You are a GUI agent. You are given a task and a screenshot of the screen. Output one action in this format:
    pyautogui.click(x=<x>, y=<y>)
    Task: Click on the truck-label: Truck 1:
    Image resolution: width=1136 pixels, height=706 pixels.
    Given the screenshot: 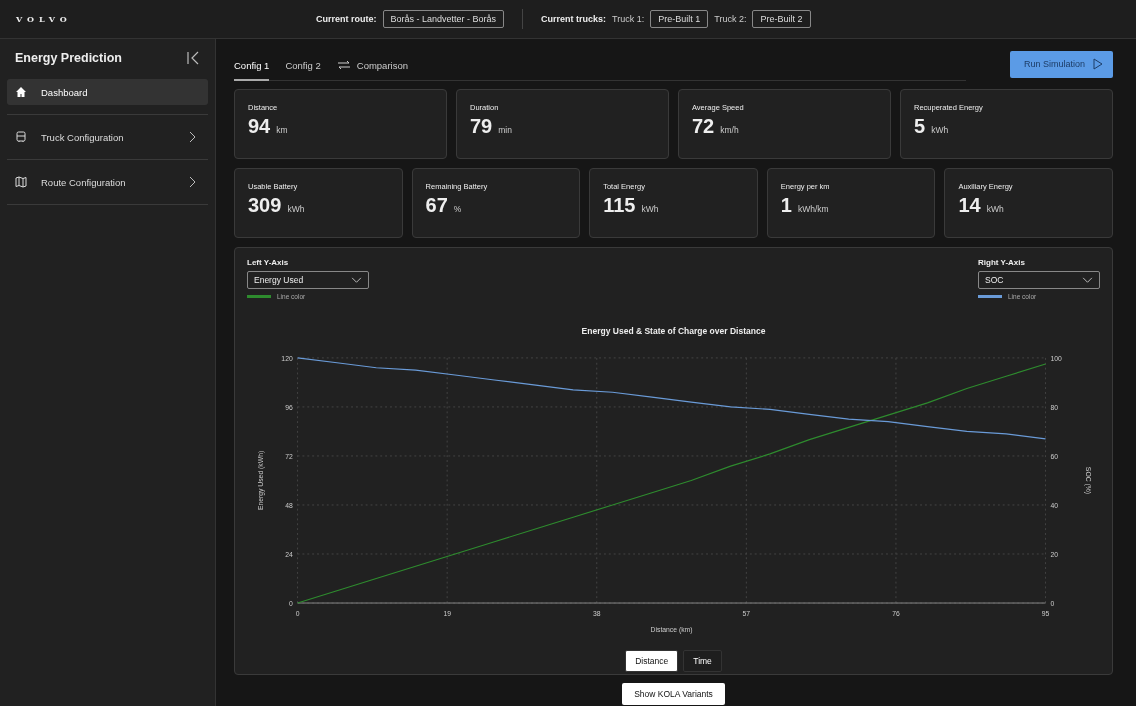 What is the action you would take?
    pyautogui.click(x=628, y=19)
    